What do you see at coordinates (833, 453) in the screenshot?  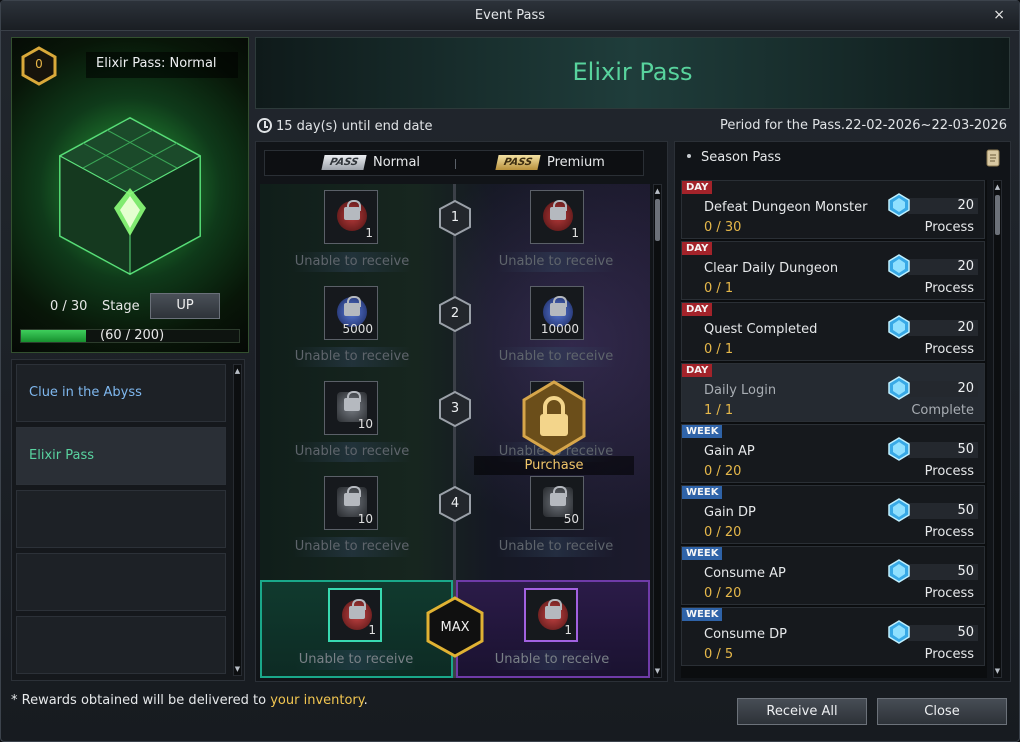 I see `quest-row: WEEK Gain AP 0 / 20 50 Process` at bounding box center [833, 453].